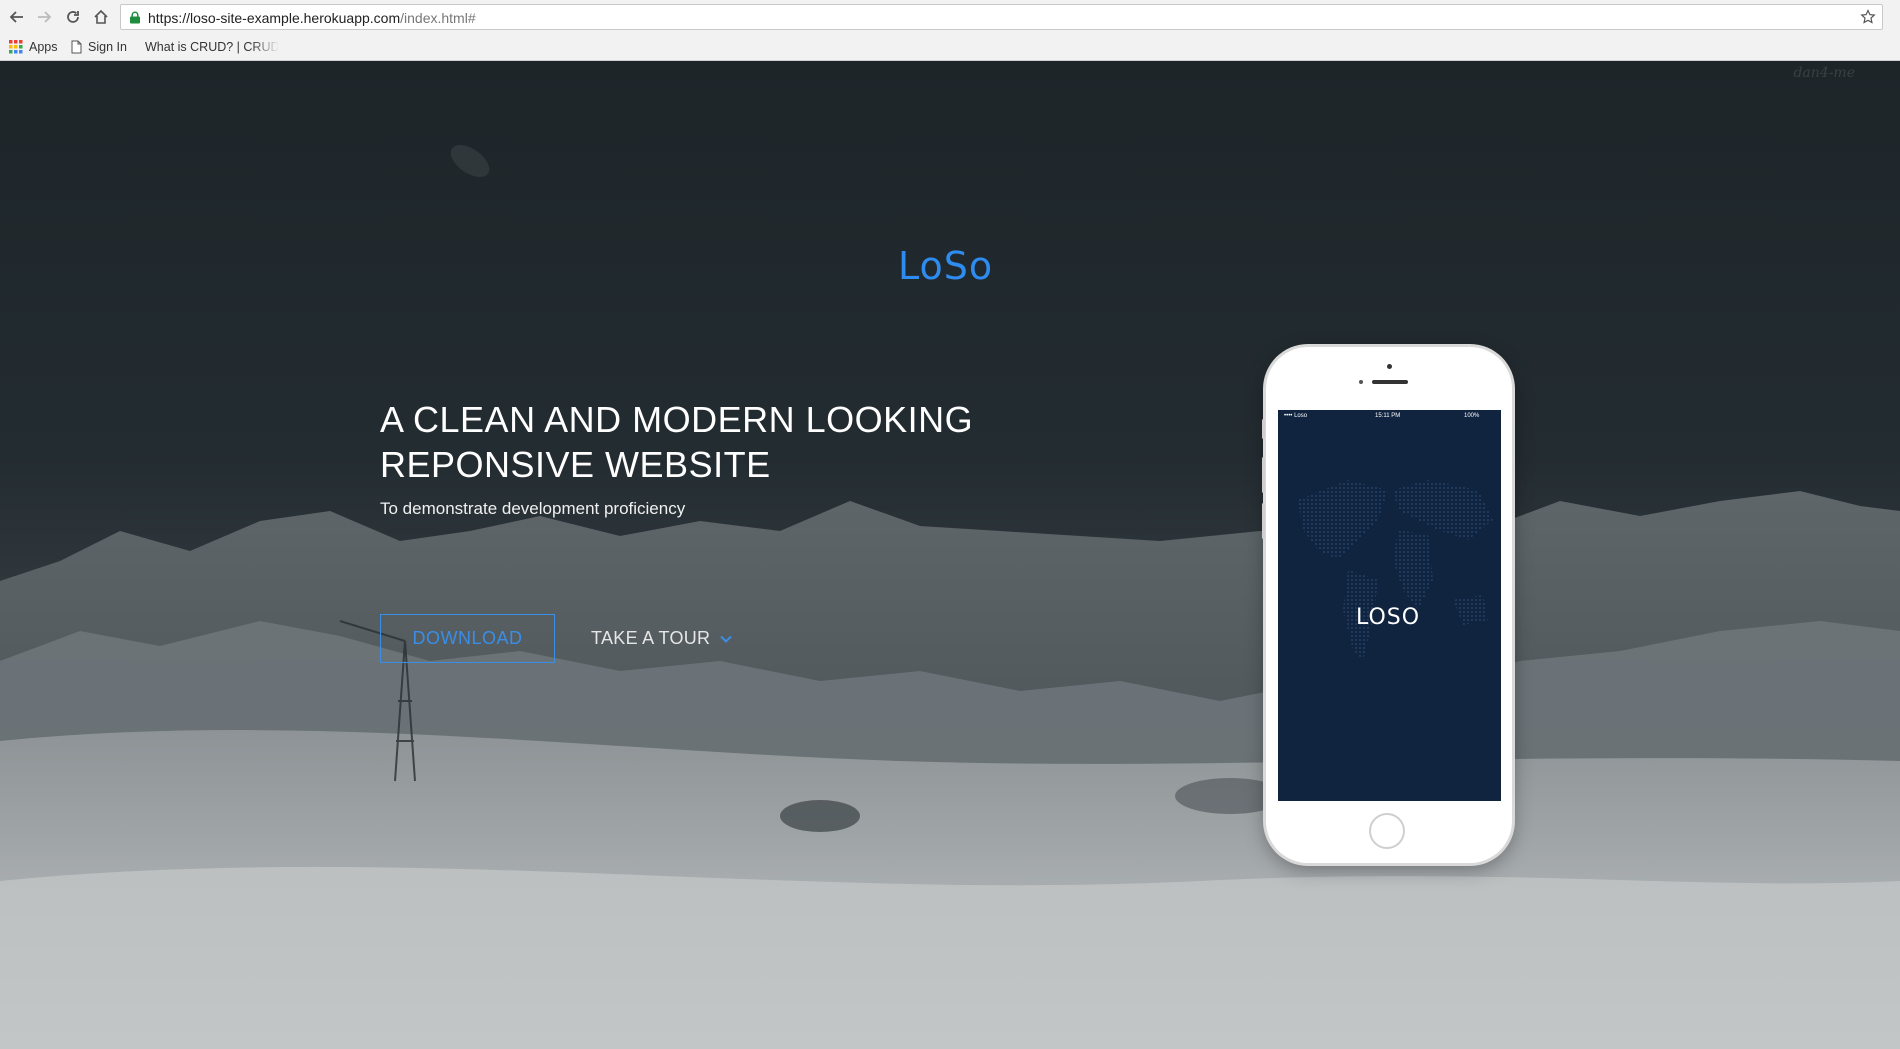 The image size is (1900, 1049). I want to click on home-icon, so click(101, 16).